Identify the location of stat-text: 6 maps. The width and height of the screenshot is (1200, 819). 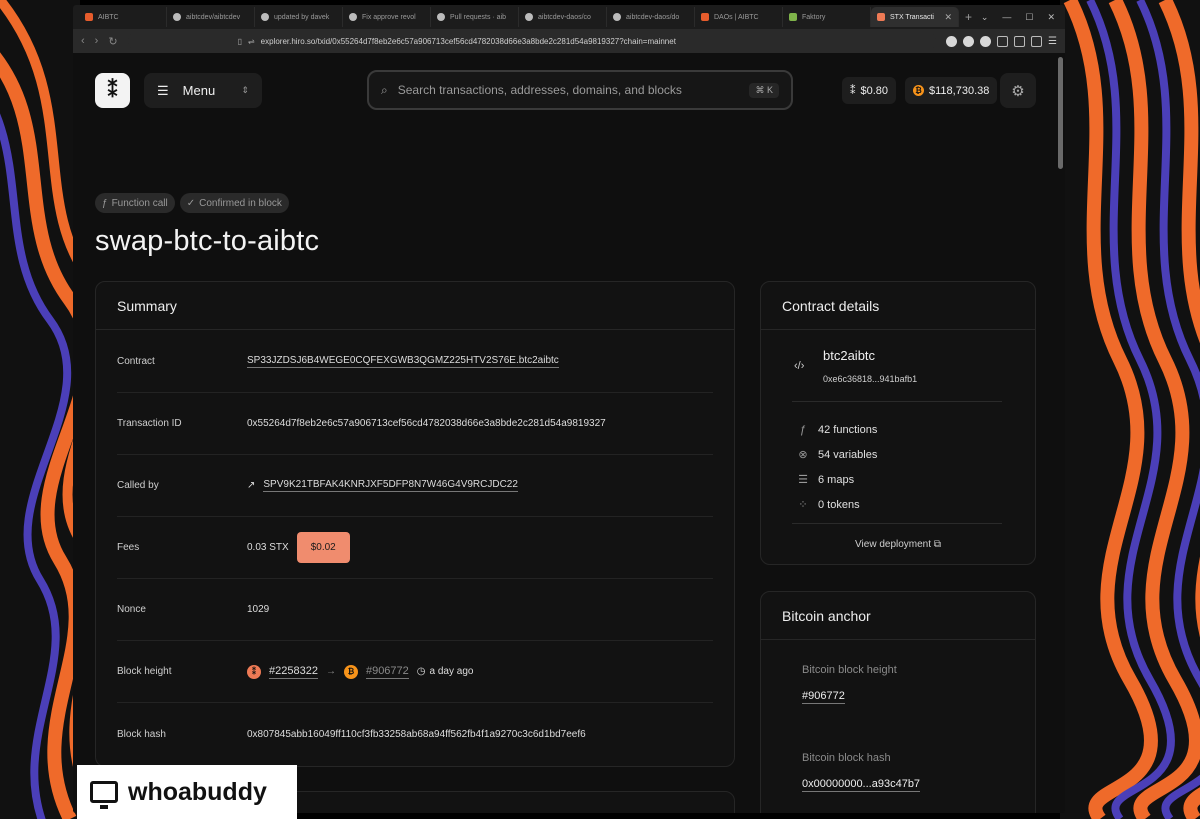
(836, 479).